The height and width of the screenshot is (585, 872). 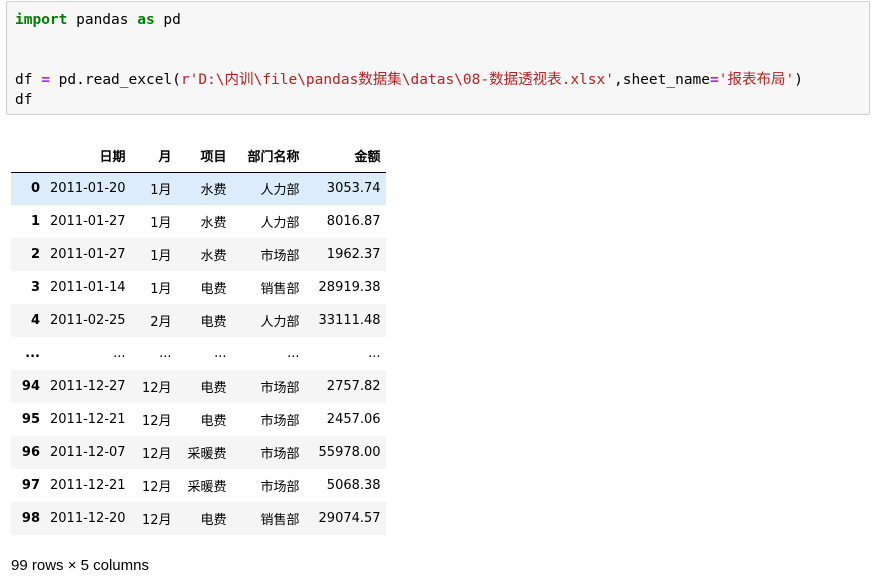 What do you see at coordinates (198, 419) in the screenshot?
I see `table-row: 95 2011-12-21 12月 电费 市场部 2457.06` at bounding box center [198, 419].